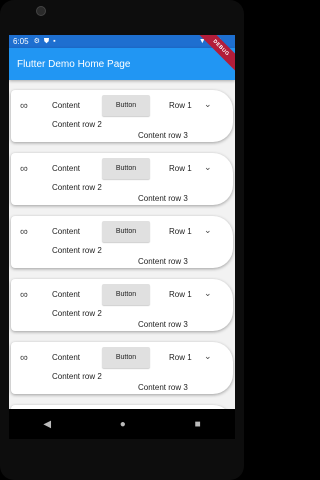  Describe the element at coordinates (54, 41) in the screenshot. I see `sd-card-icon: ▪` at that location.